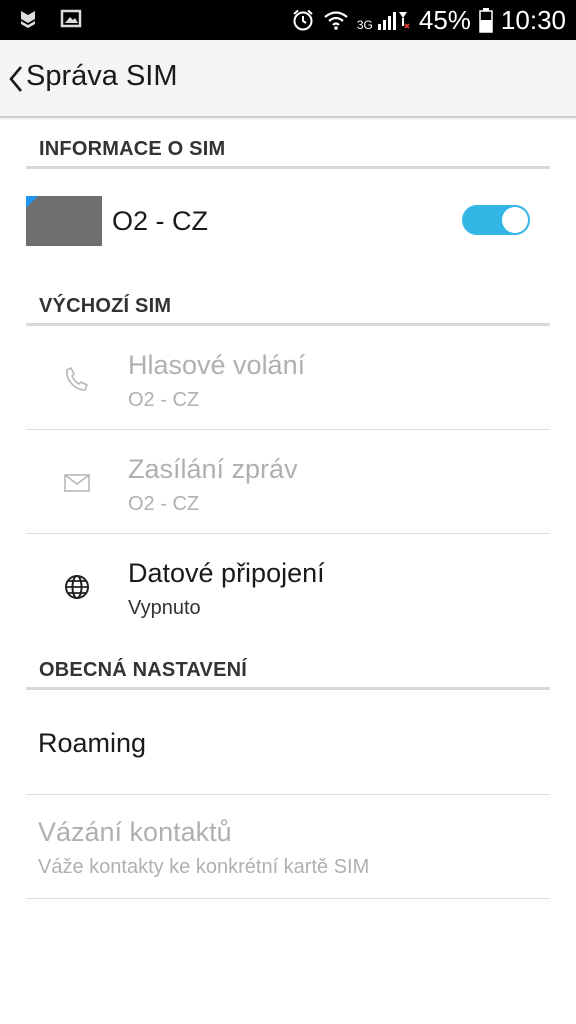 The image size is (576, 1024). Describe the element at coordinates (105, 306) in the screenshot. I see `section-header-label: VÝCHOZÍ SIM` at that location.